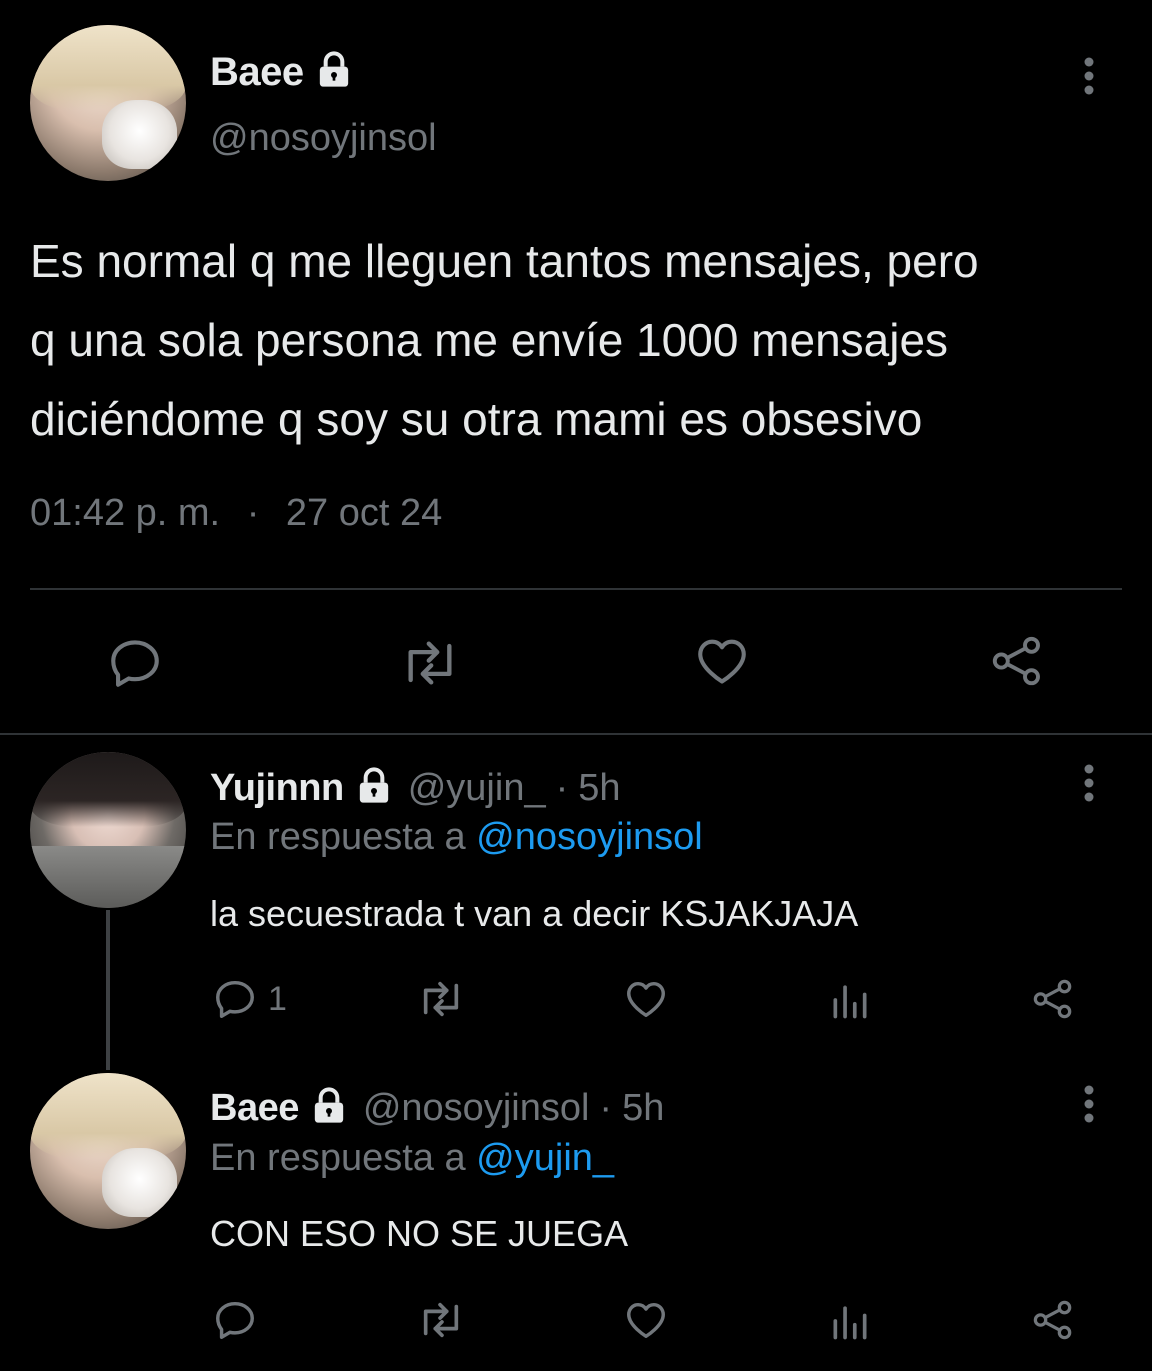  What do you see at coordinates (534, 913) in the screenshot?
I see `tweet-text: la secuestrada t van a decir KSJAKJAJA` at bounding box center [534, 913].